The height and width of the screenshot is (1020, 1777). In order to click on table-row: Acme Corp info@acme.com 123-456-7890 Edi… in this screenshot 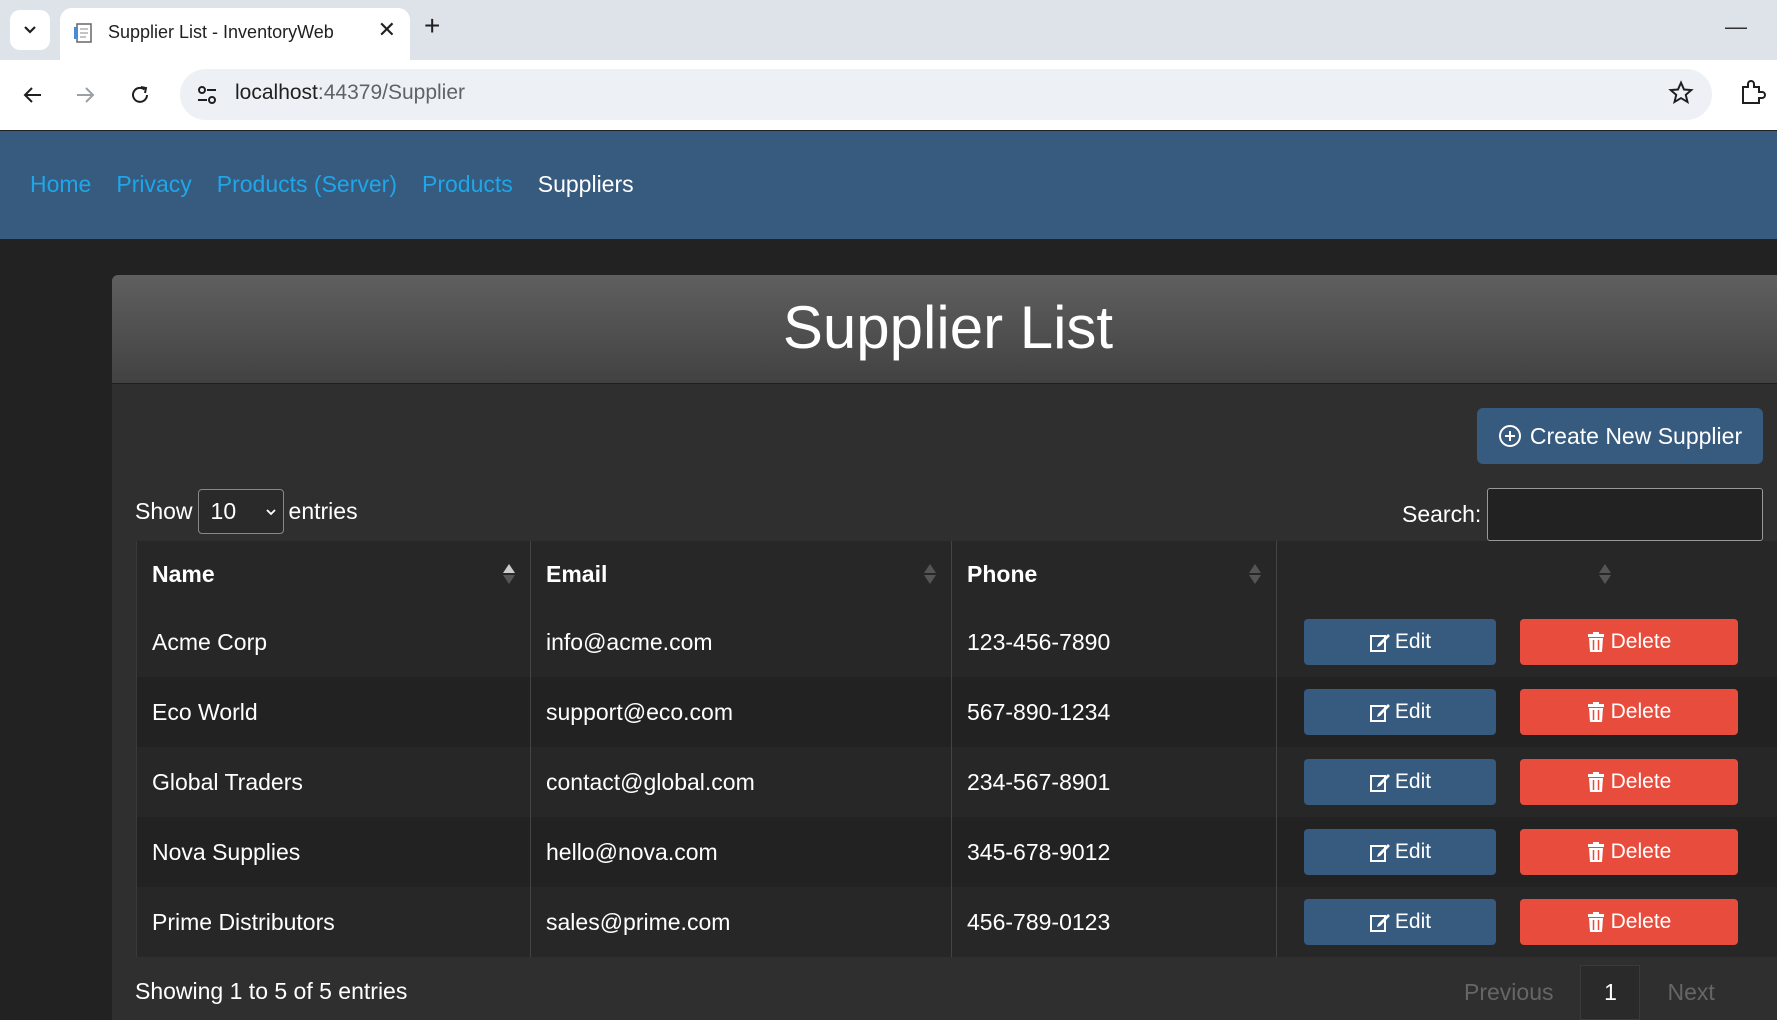, I will do `click(956, 642)`.